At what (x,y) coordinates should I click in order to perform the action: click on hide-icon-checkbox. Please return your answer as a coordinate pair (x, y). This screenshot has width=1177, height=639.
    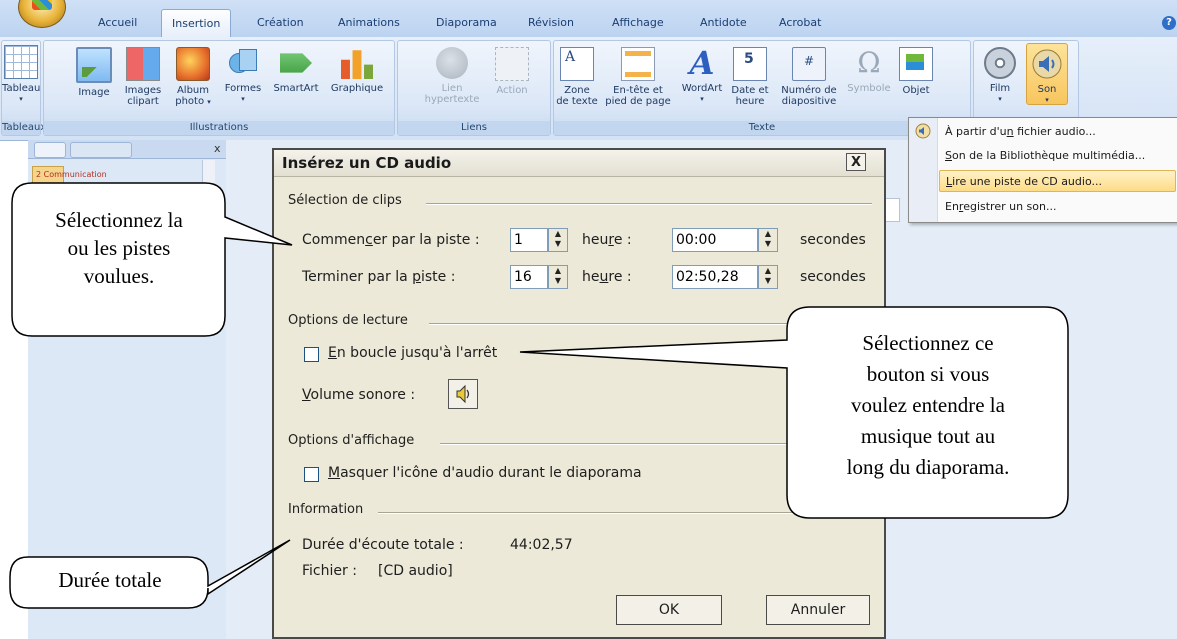
    Looking at the image, I should click on (311, 474).